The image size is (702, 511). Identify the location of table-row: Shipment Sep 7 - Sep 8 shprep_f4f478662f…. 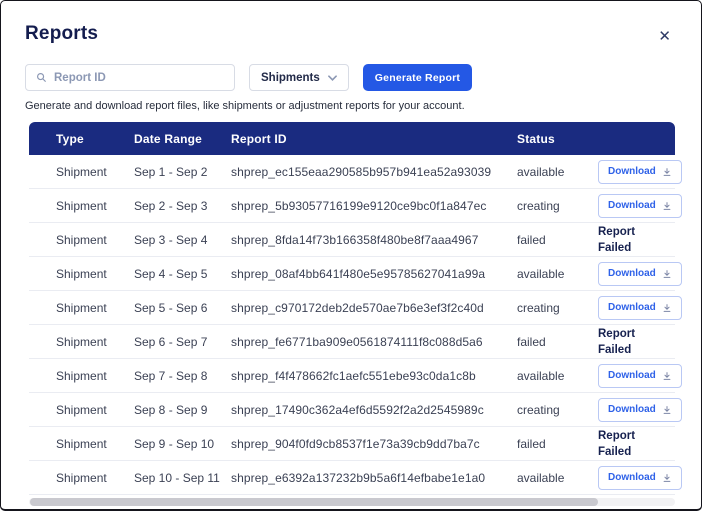
(355, 376).